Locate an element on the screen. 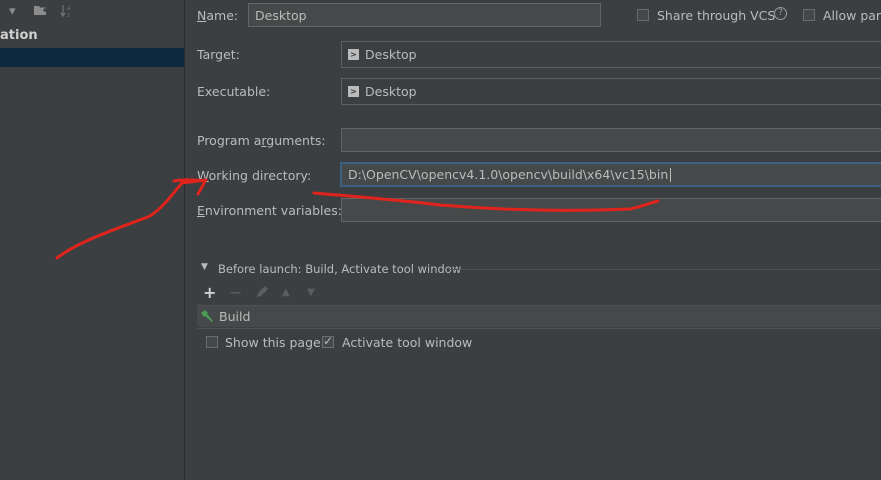 This screenshot has width=881, height=480. tree-group-label: ation is located at coordinates (19, 35).